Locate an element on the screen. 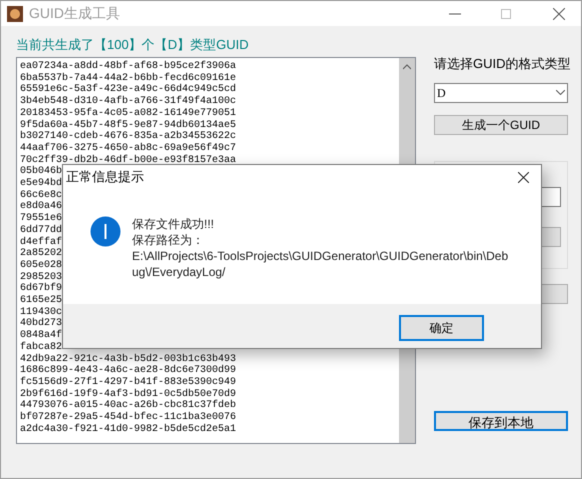 This screenshot has height=479, width=582. window-title: GUID生成工具 is located at coordinates (74, 13).